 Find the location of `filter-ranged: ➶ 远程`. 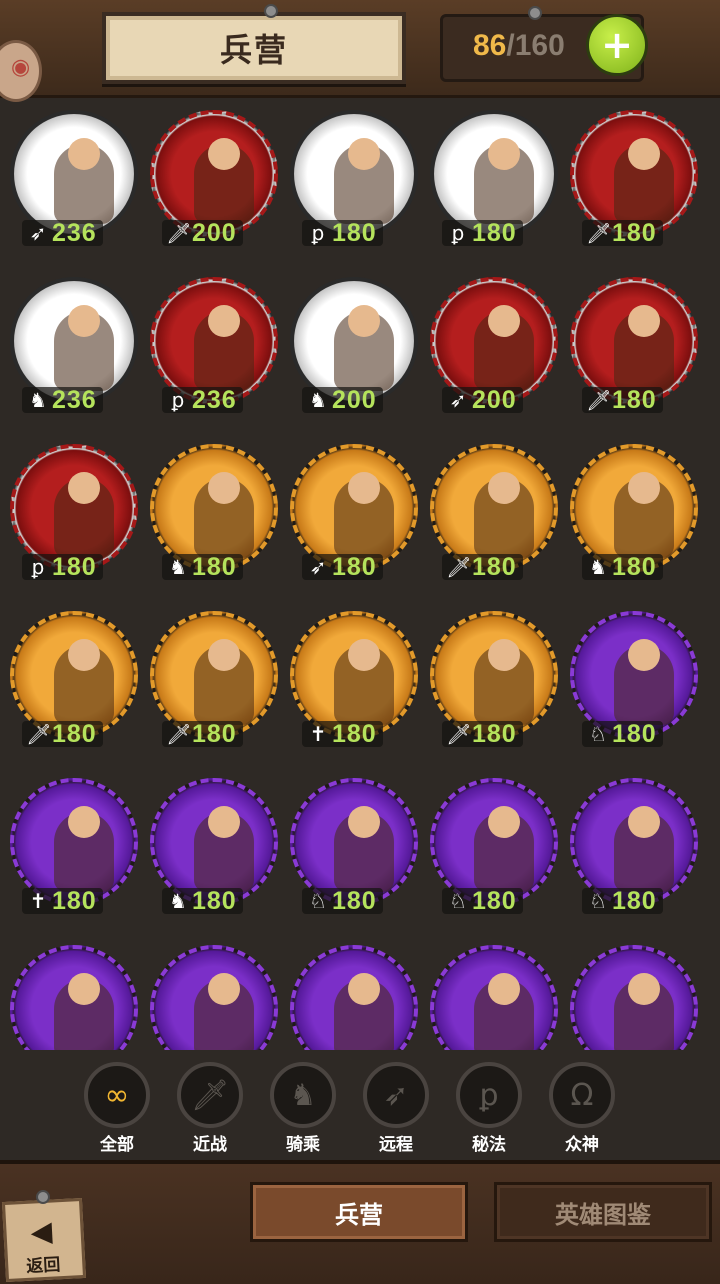

filter-ranged: ➶ 远程 is located at coordinates (396, 1110).